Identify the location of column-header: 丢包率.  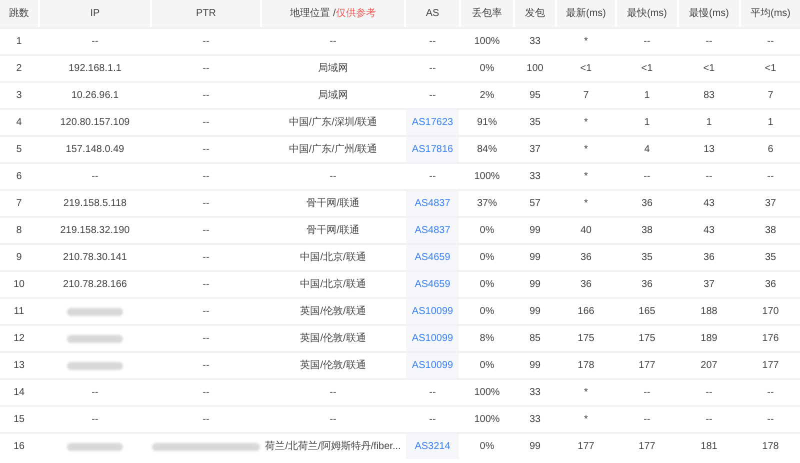
(487, 13).